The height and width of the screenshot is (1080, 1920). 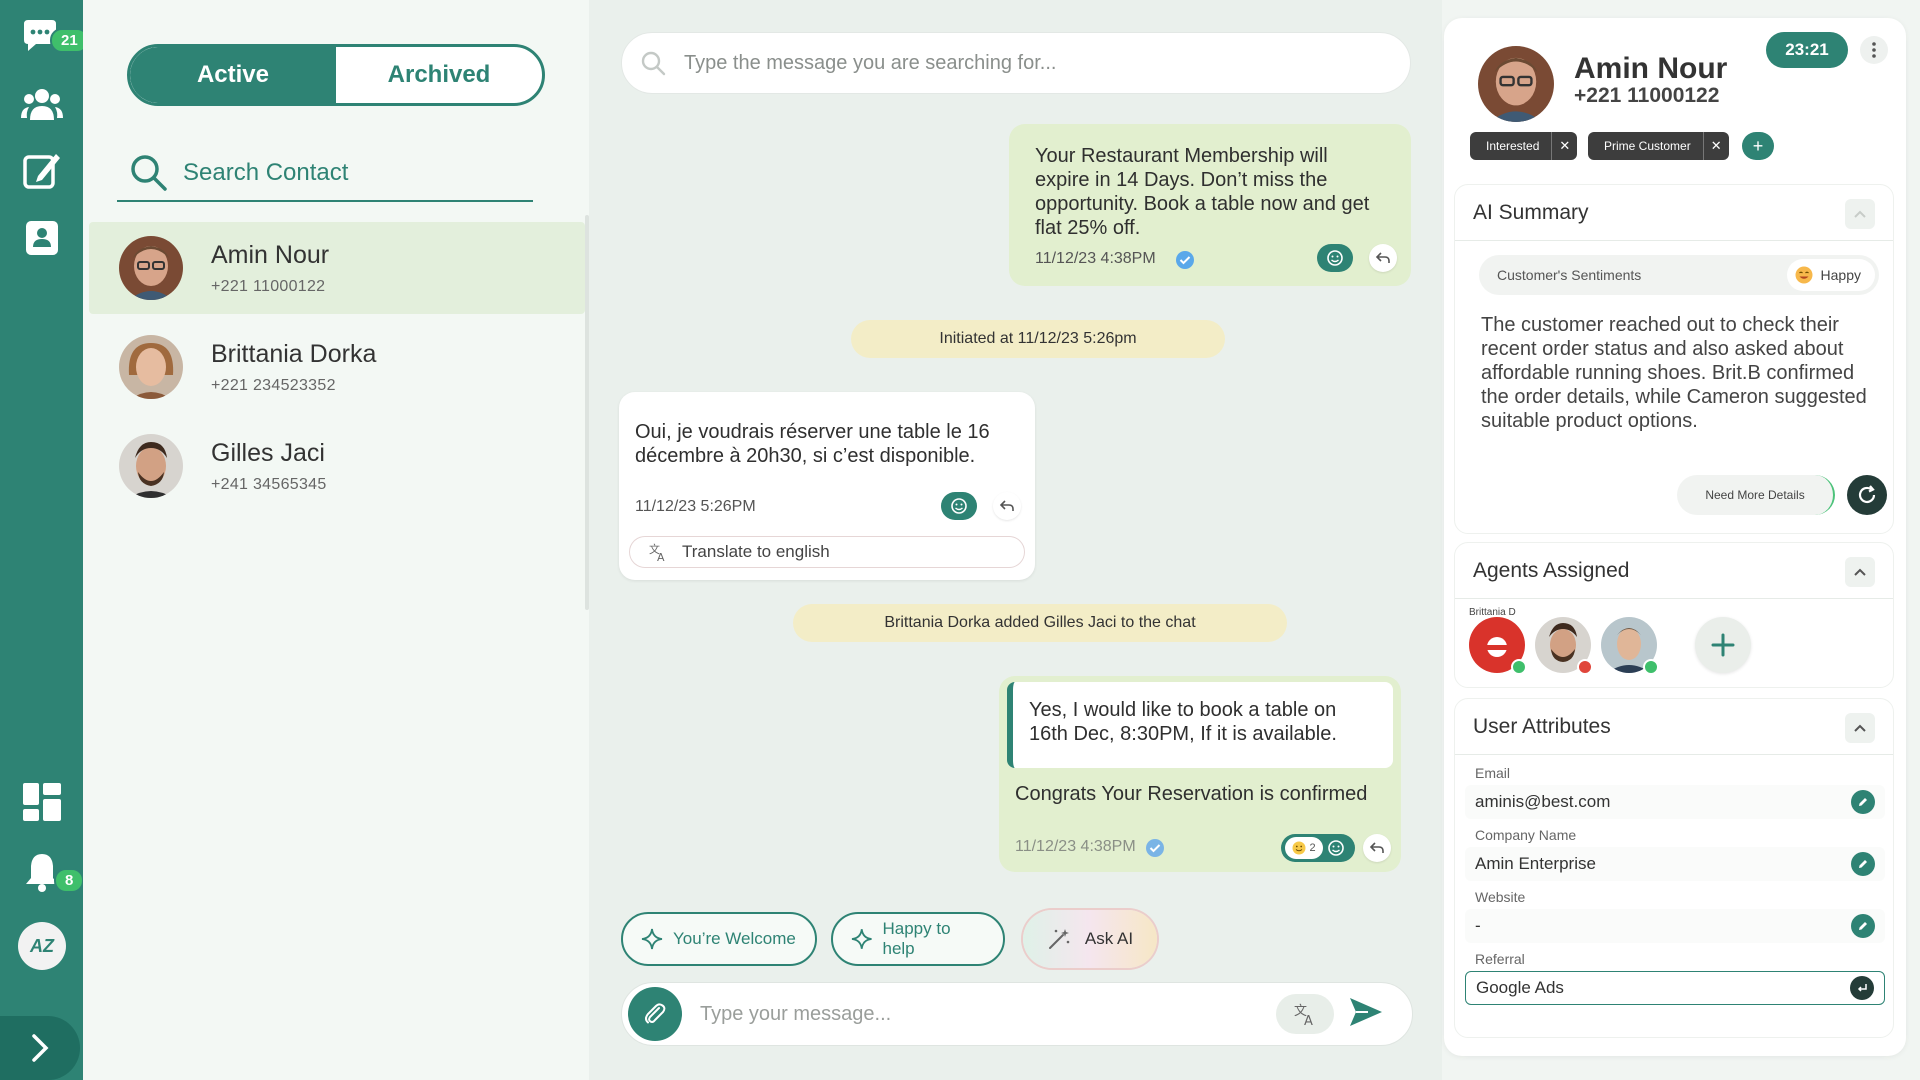 I want to click on paperclip-icon, so click(x=655, y=1013).